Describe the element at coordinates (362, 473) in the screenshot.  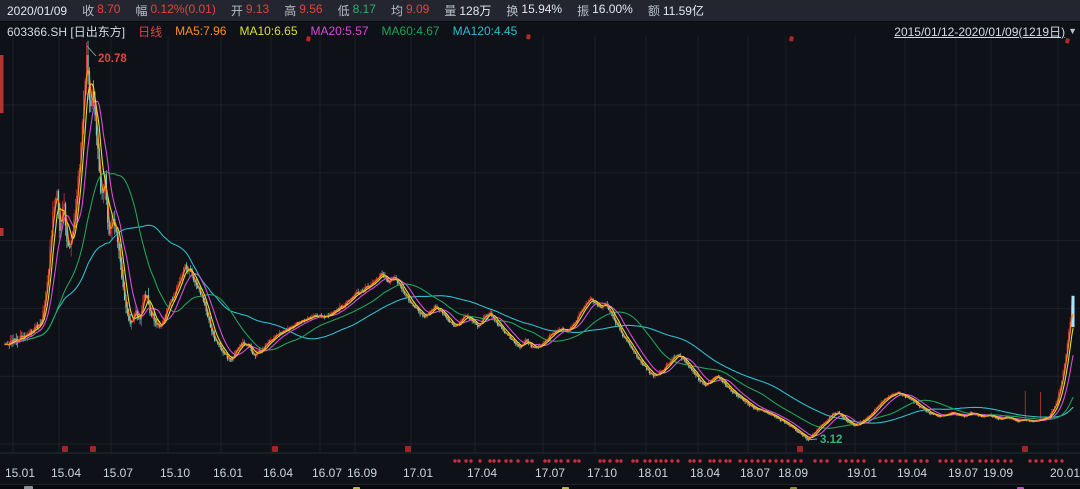
I see `time-tick-label: 16.09` at that location.